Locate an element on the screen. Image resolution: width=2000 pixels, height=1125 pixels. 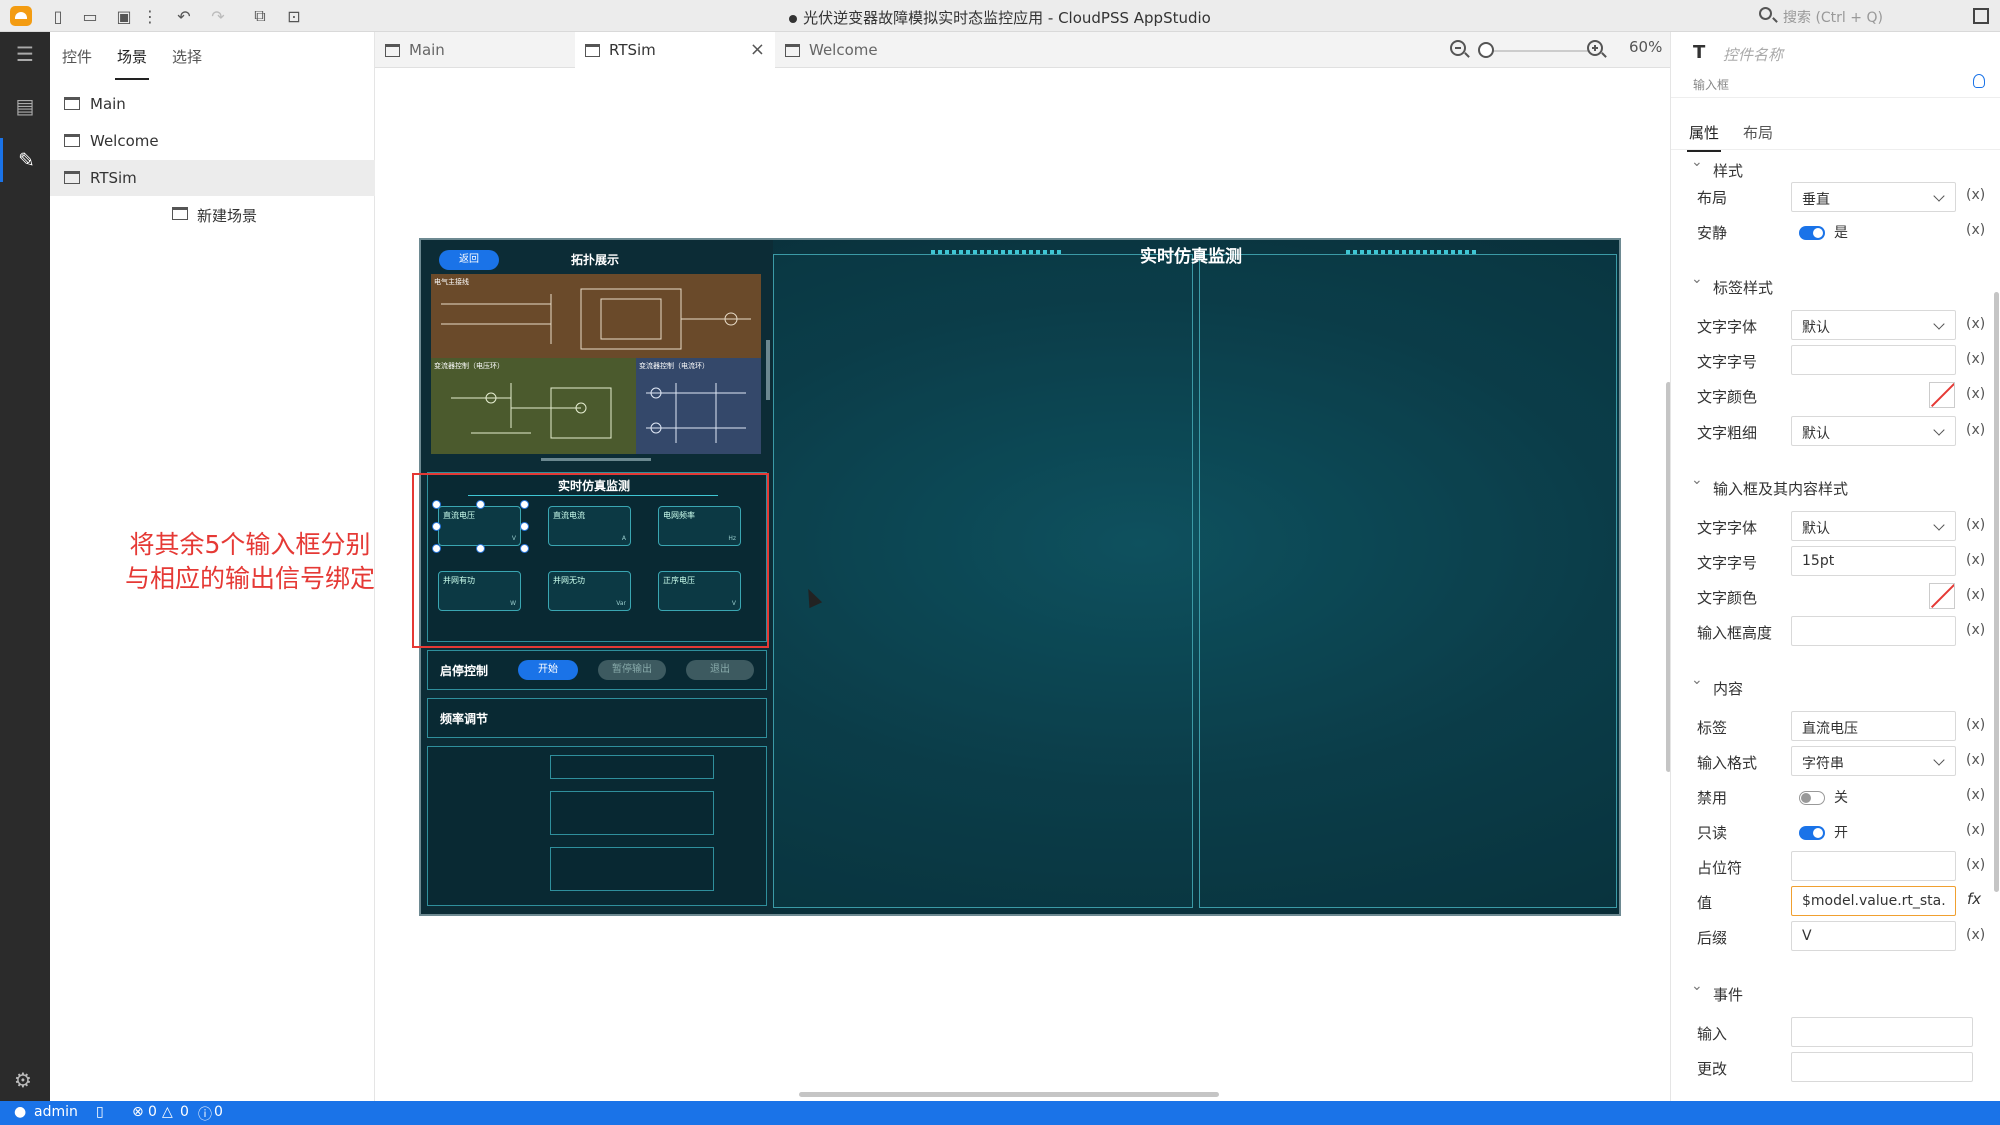
tab-welcome: Welcome is located at coordinates (875, 50).